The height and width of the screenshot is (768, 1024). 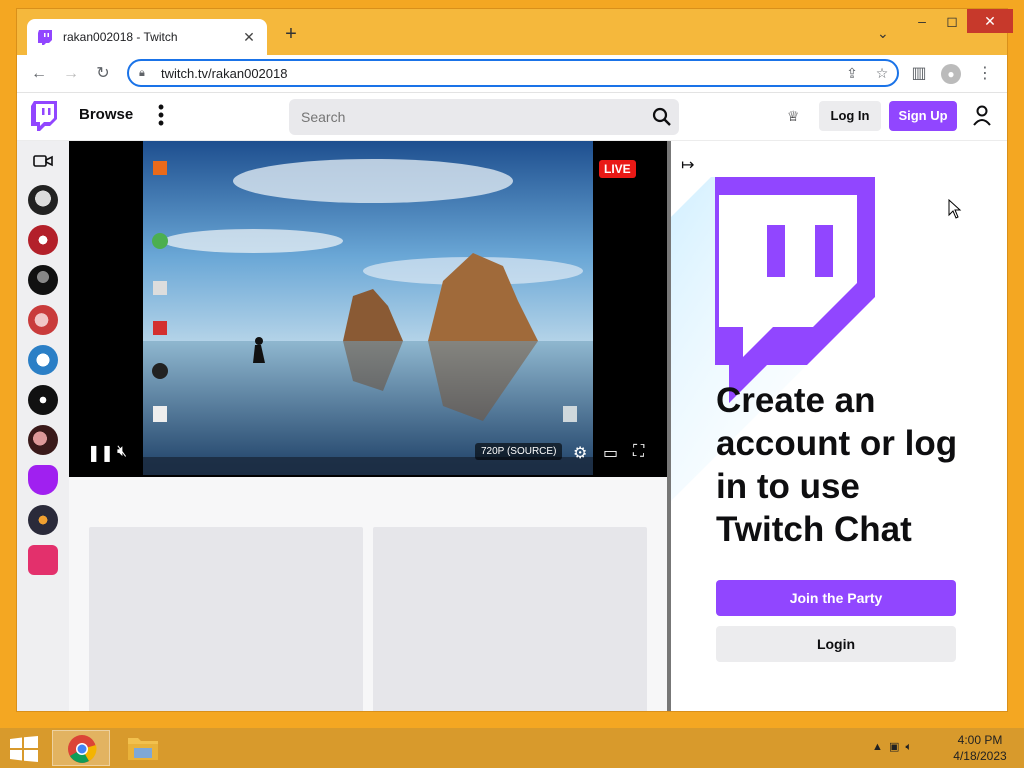 What do you see at coordinates (919, 74) in the screenshot?
I see `side-panel-icon: ▥` at bounding box center [919, 74].